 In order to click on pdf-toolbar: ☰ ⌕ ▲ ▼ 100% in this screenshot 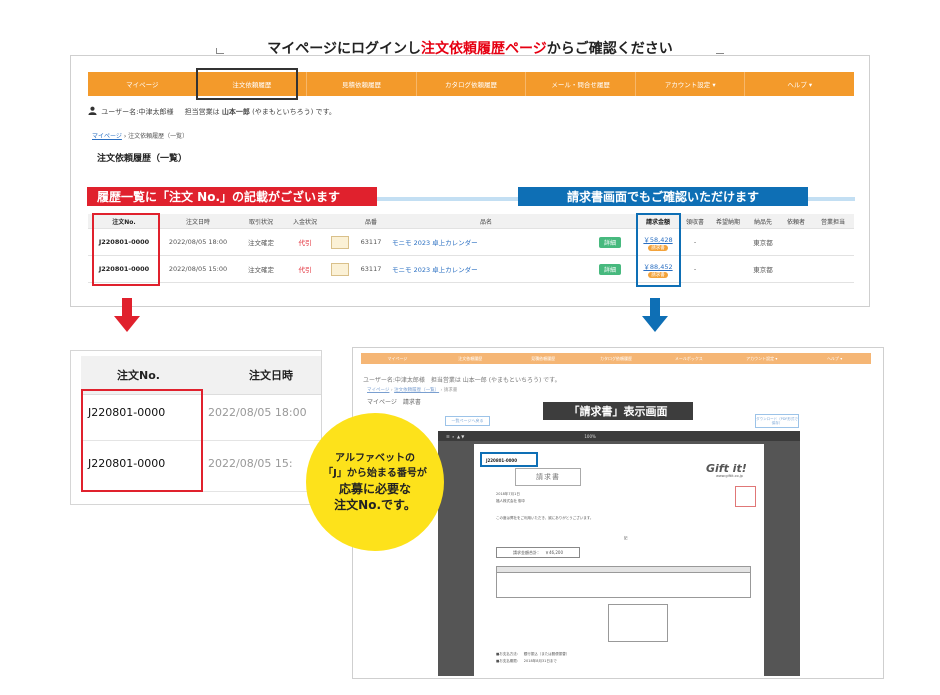, I will do `click(619, 436)`.